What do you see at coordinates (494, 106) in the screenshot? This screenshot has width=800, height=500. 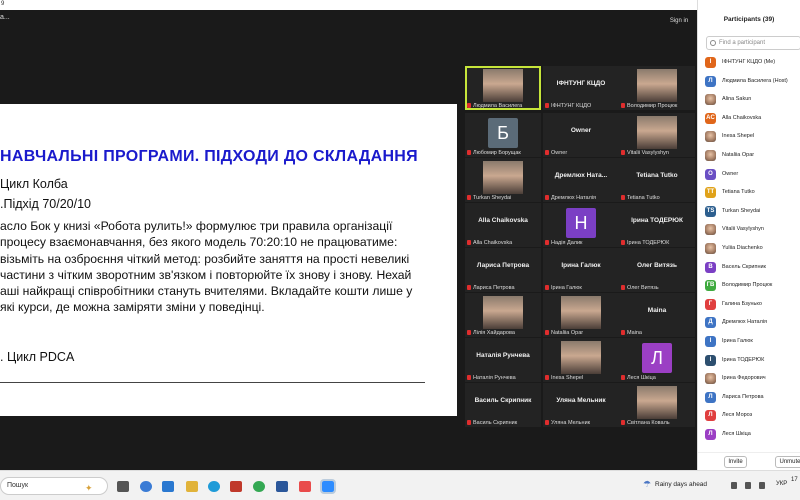 I see `tile-name-label: Людмила Василега` at bounding box center [494, 106].